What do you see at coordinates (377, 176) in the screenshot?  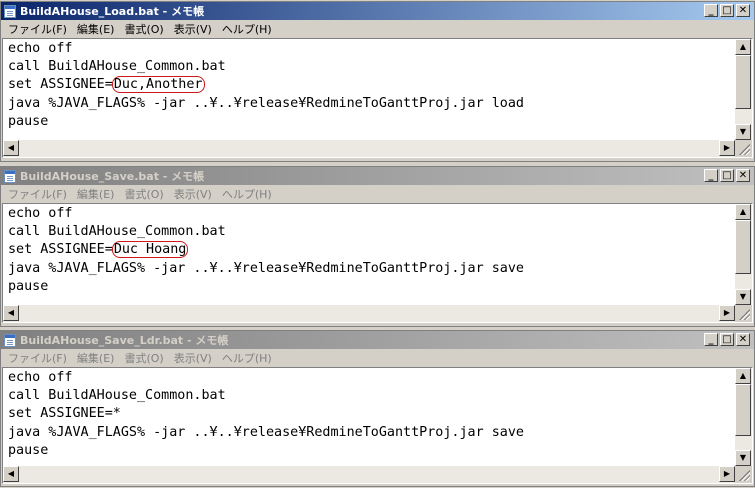 I see `title-bar: BuildAHouse_Save.bat - メモ帳 _ □ ✕` at bounding box center [377, 176].